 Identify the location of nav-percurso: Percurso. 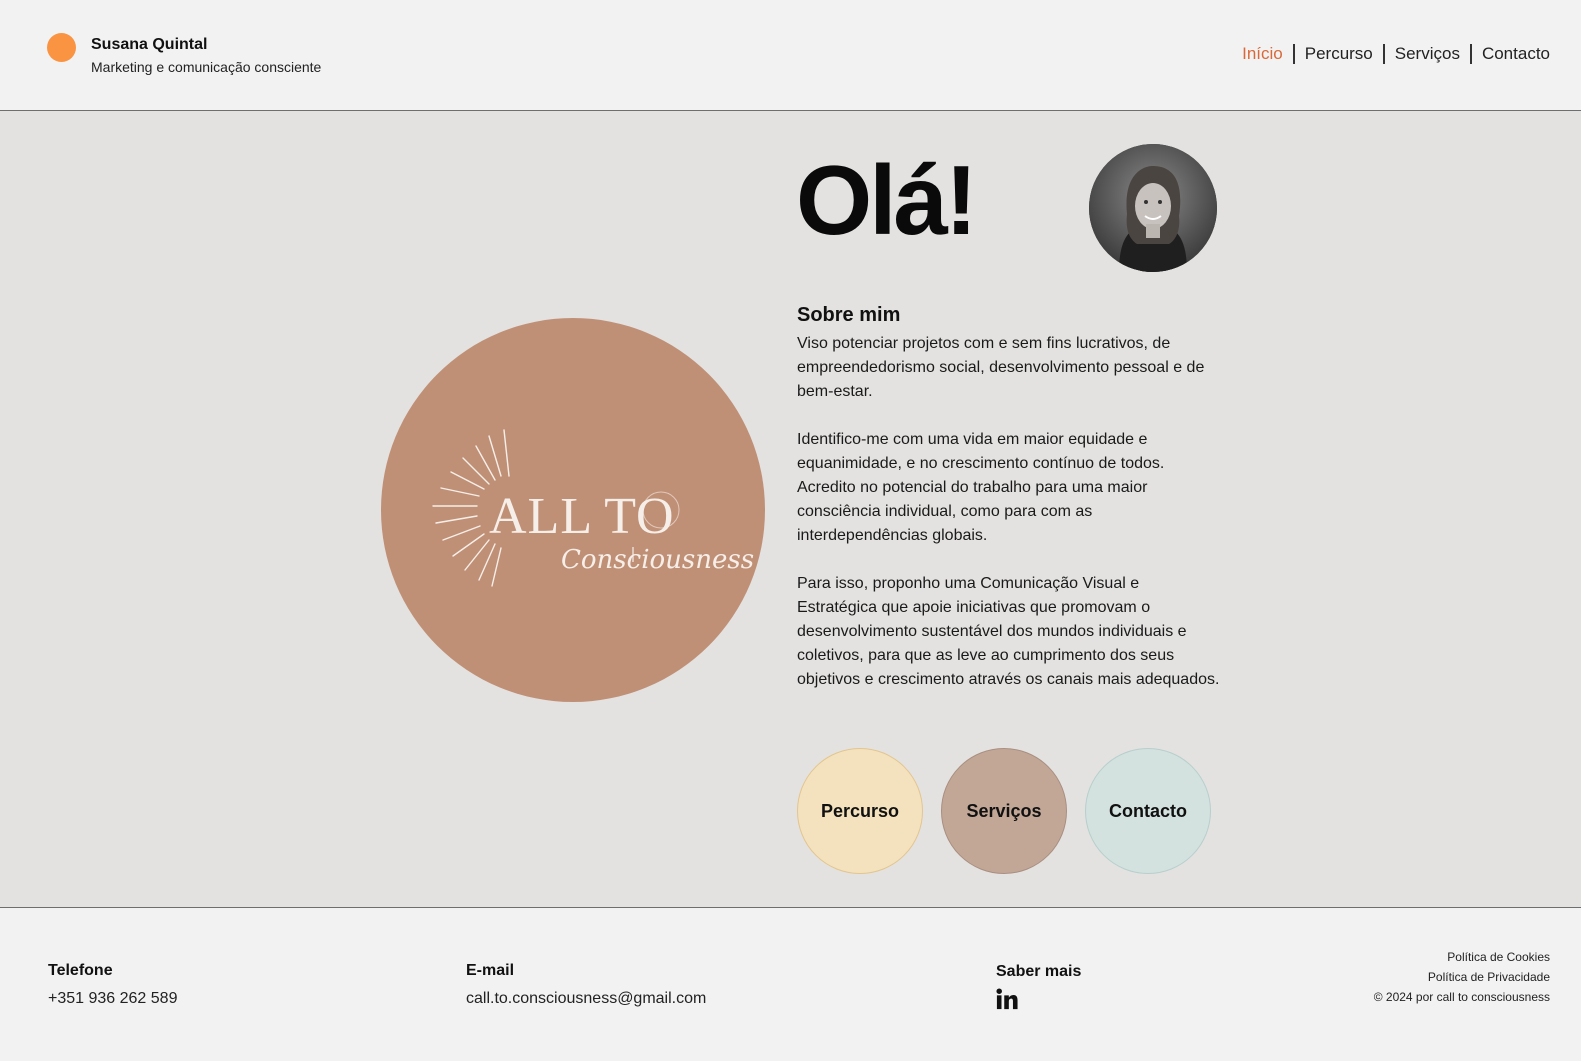
(1339, 54).